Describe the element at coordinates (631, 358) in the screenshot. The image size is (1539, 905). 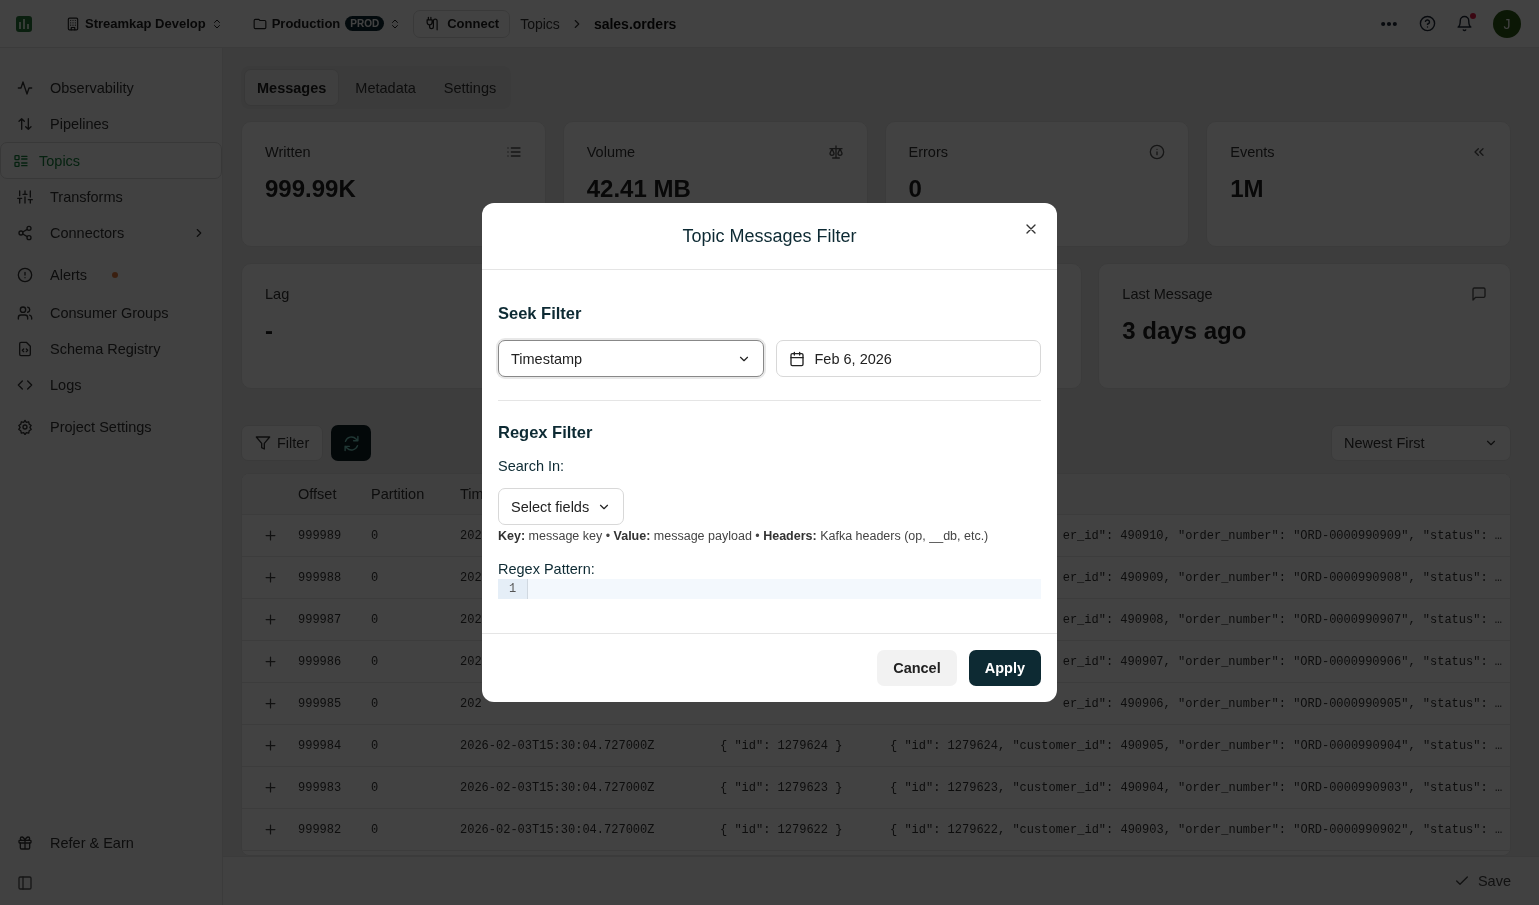
I see `seek-mode-select: Timestamp` at that location.